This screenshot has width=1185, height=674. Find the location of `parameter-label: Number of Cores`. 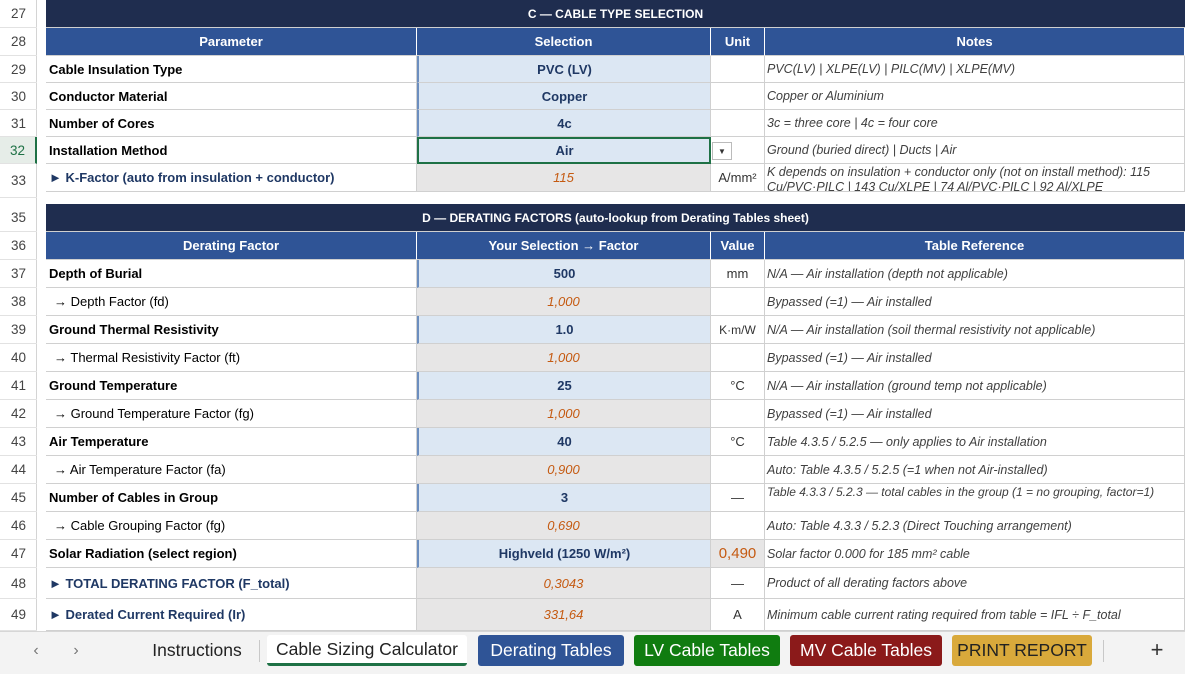

parameter-label: Number of Cores is located at coordinates (231, 123).